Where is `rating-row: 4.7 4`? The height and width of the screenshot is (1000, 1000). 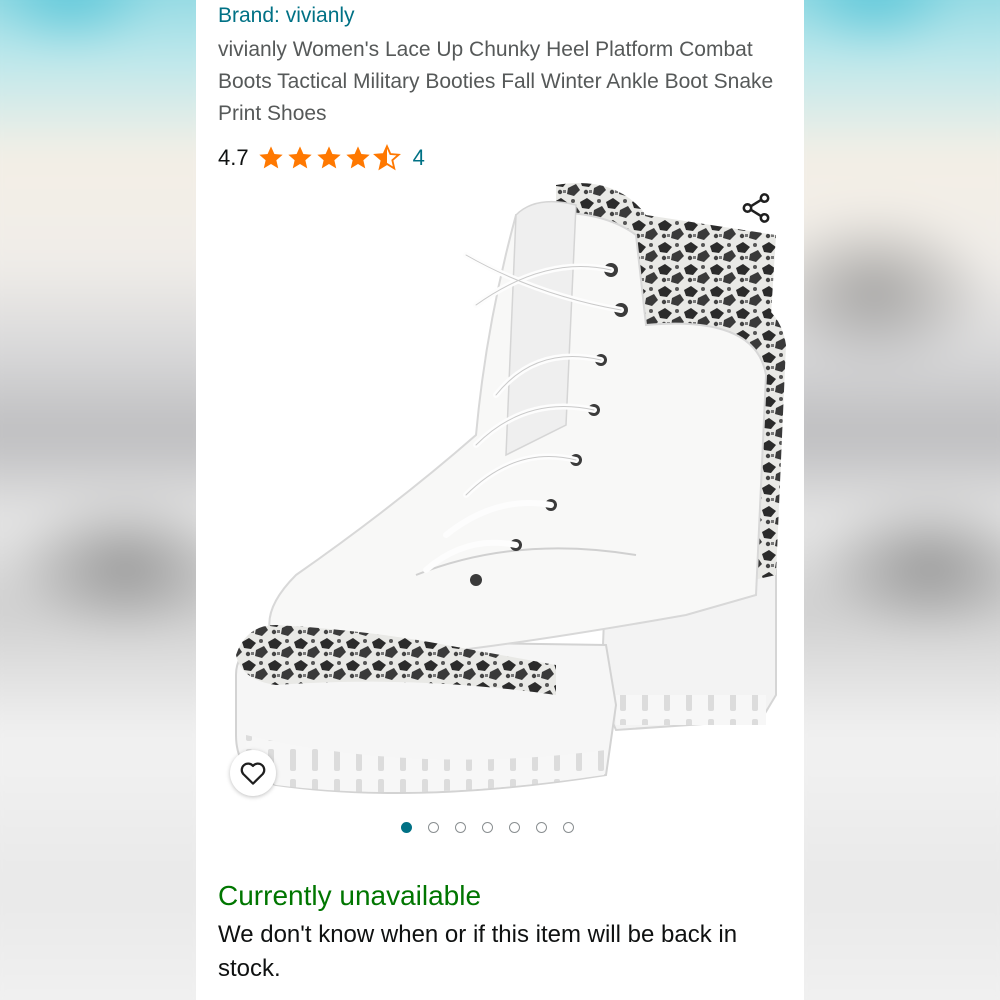
rating-row: 4.7 4 is located at coordinates (321, 158).